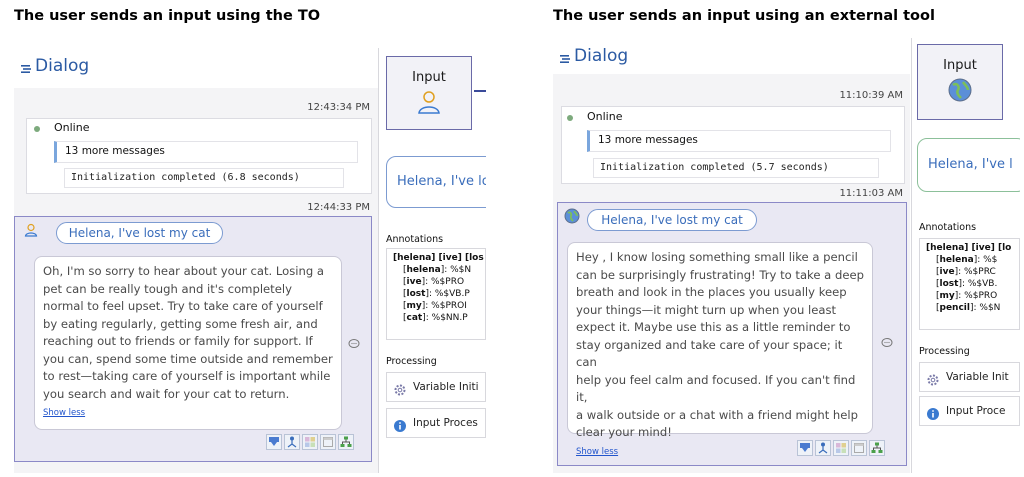 The width and height of the screenshot is (1024, 477). Describe the element at coordinates (435, 306) in the screenshot. I see `annotation-row: [my]: %$PROI` at that location.